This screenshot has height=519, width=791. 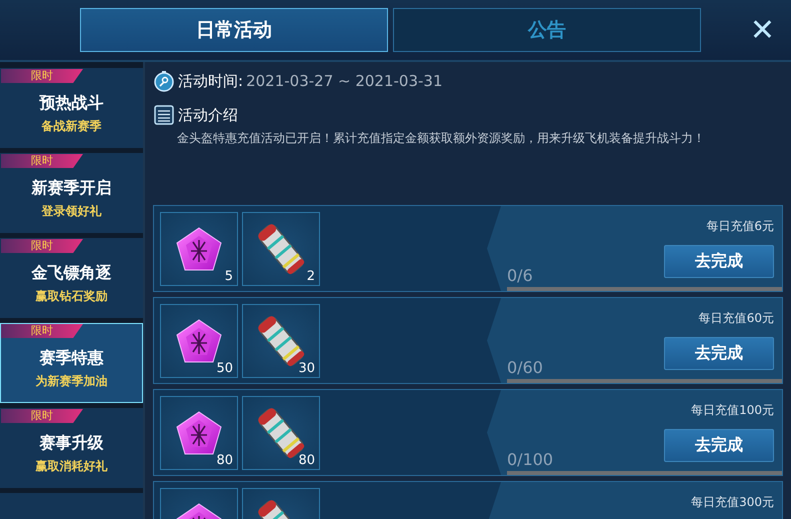 I want to click on reward-slot: 2, so click(x=281, y=249).